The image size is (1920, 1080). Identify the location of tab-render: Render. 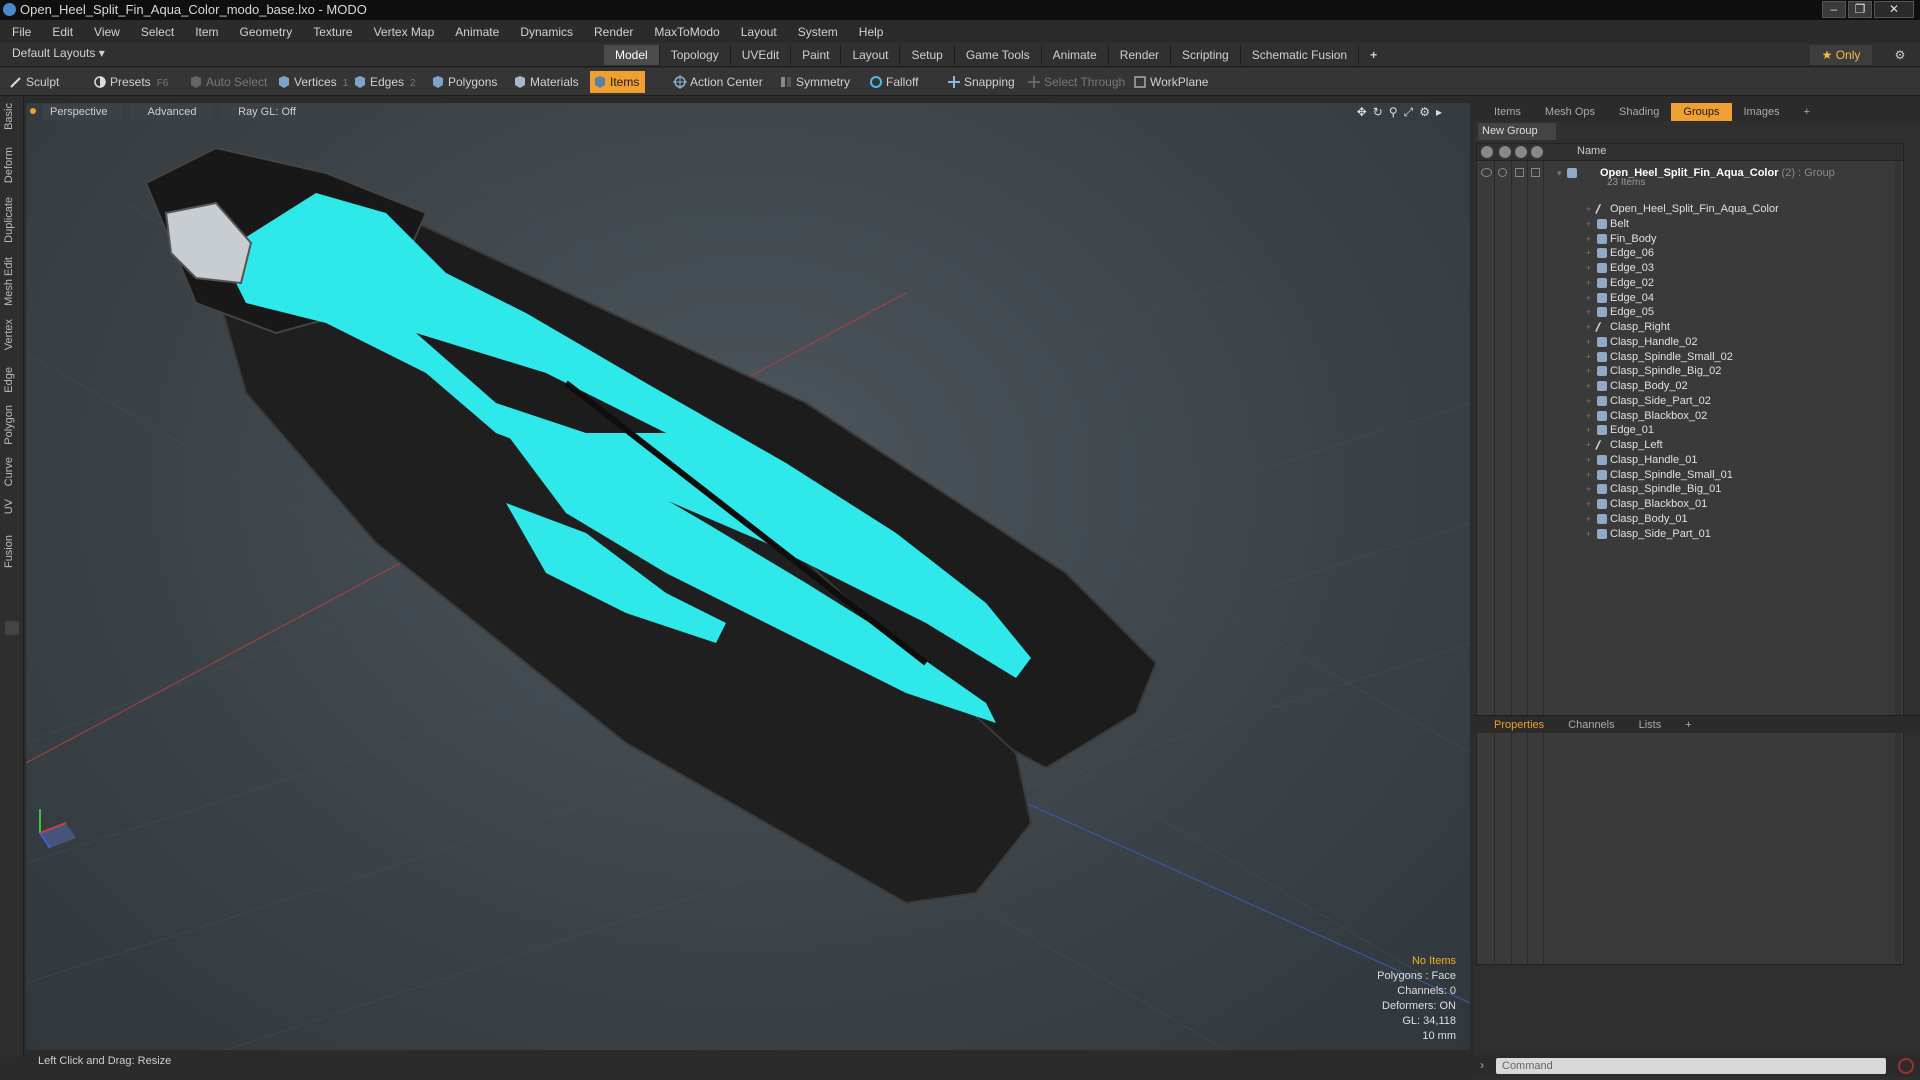
(1140, 55).